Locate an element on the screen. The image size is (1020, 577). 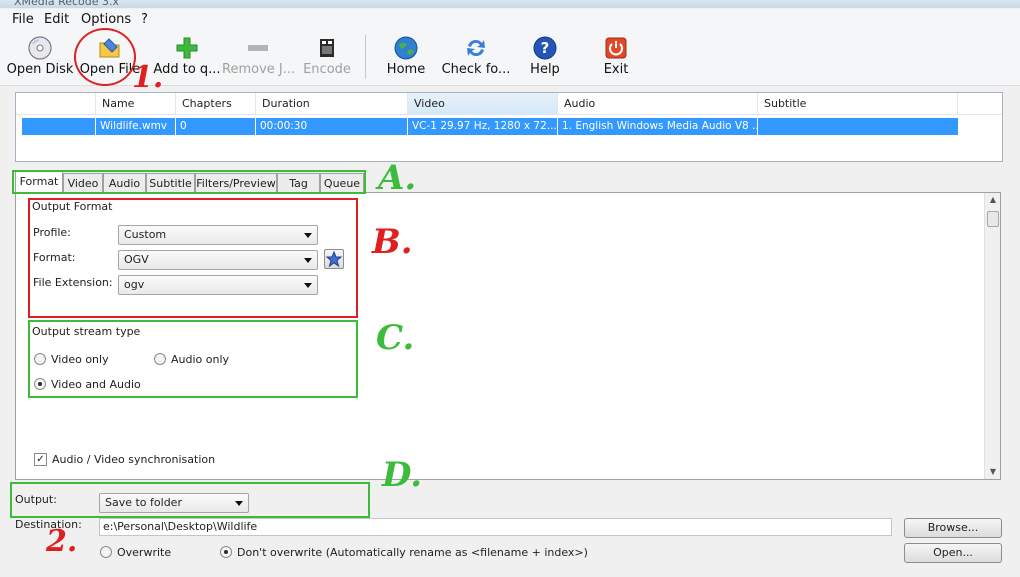
row-chapters: 0 is located at coordinates (216, 126).